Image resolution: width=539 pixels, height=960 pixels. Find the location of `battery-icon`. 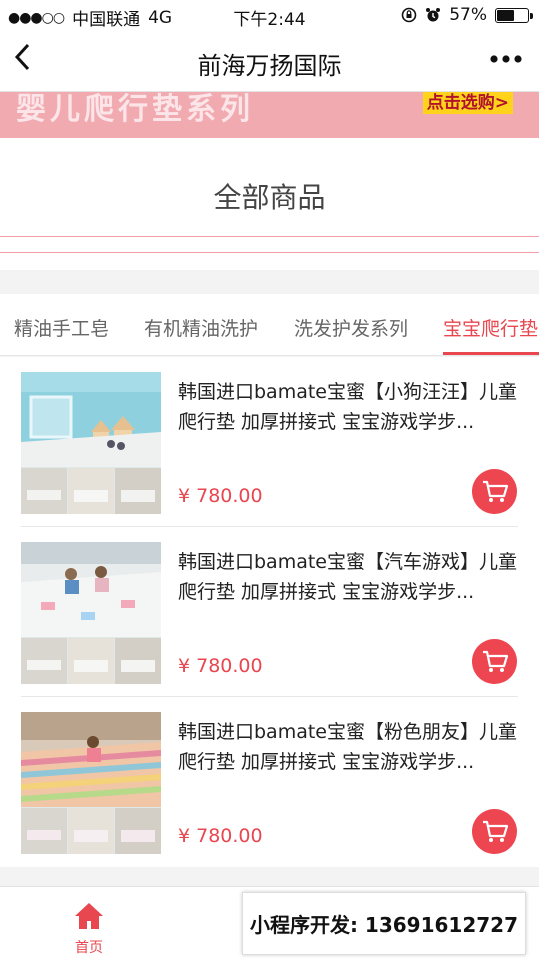

battery-icon is located at coordinates (514, 15).